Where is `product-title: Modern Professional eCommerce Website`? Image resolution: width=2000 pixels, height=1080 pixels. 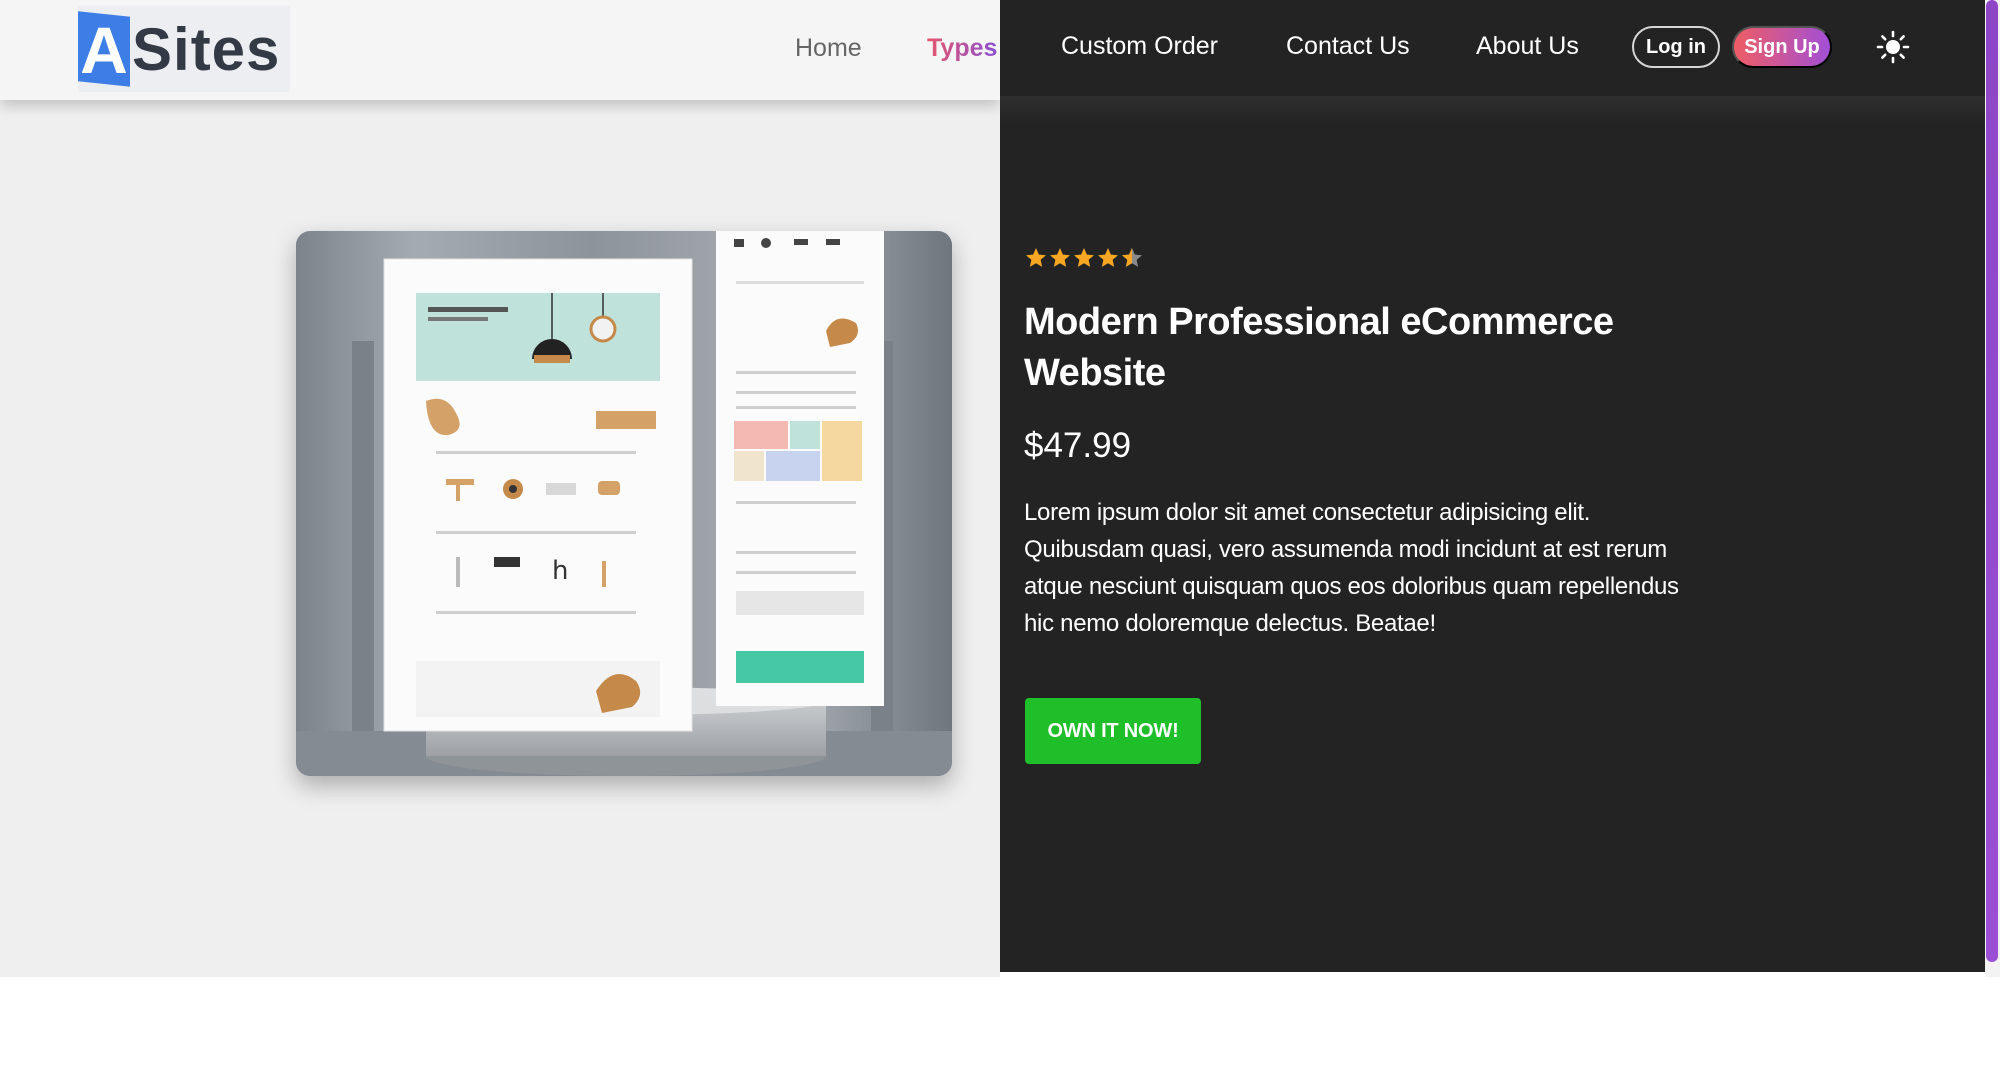 product-title: Modern Professional eCommerce Website is located at coordinates (1319, 347).